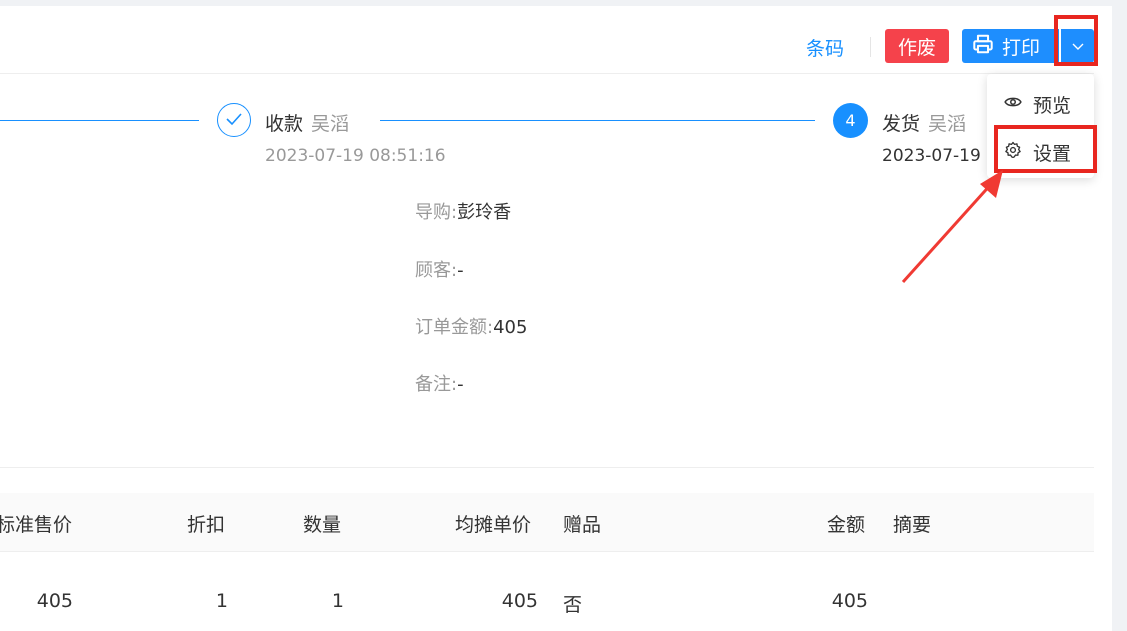 The height and width of the screenshot is (631, 1127). What do you see at coordinates (322, 525) in the screenshot?
I see `column-header: 数量` at bounding box center [322, 525].